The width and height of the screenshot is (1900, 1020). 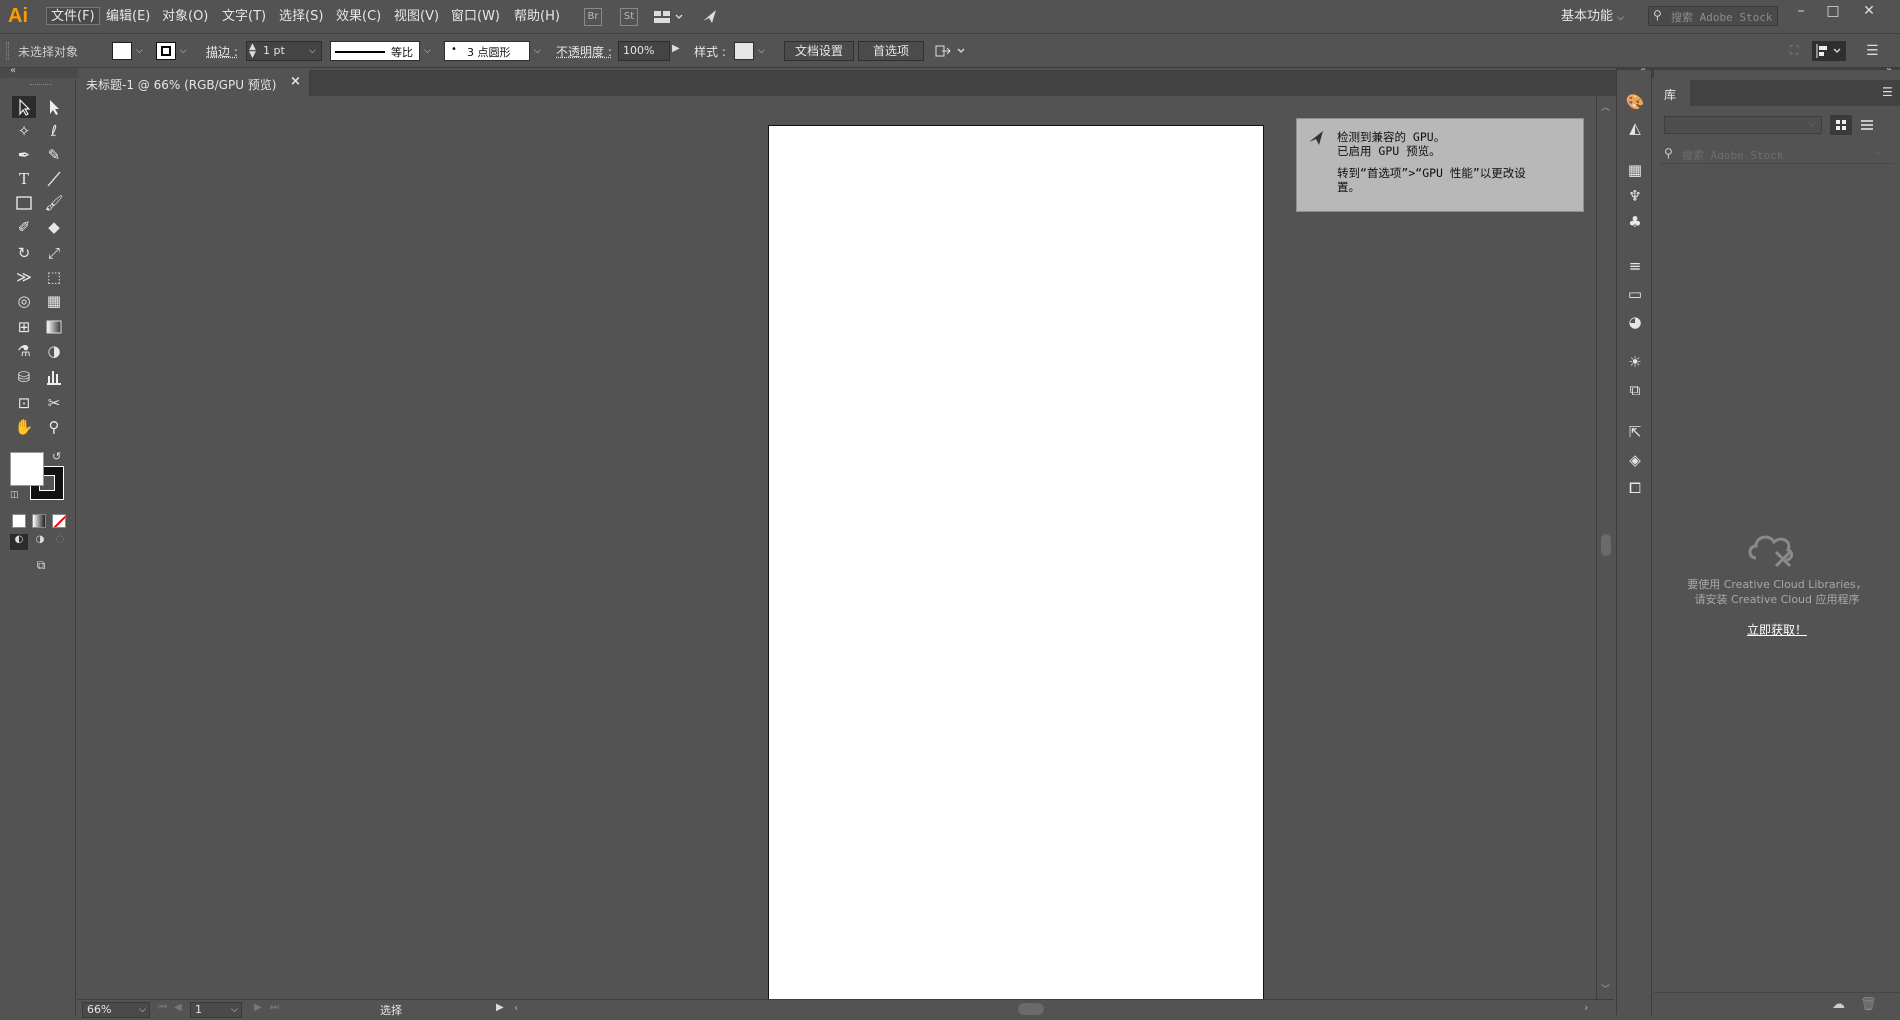 What do you see at coordinates (284, 51) in the screenshot?
I see `stroke-weight-field: ▲ ▼ 1 pt ⌵` at bounding box center [284, 51].